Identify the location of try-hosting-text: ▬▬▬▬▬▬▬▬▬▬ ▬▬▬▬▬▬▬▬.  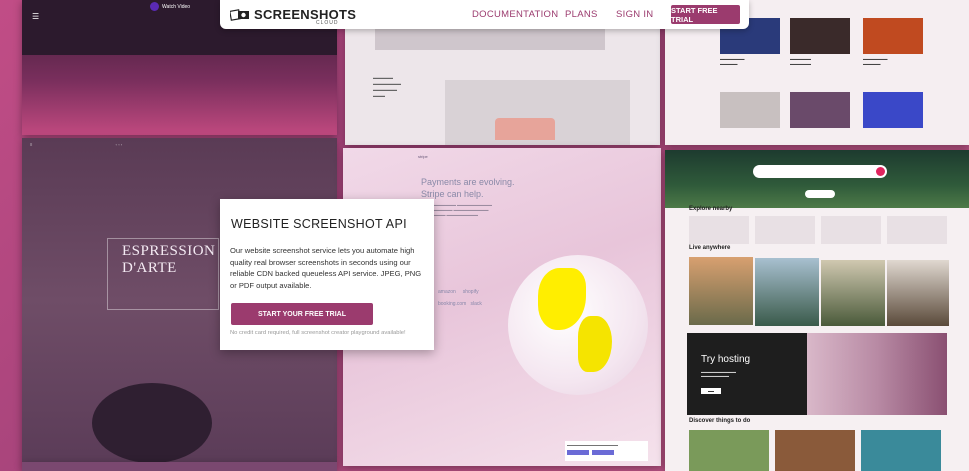
(718, 374).